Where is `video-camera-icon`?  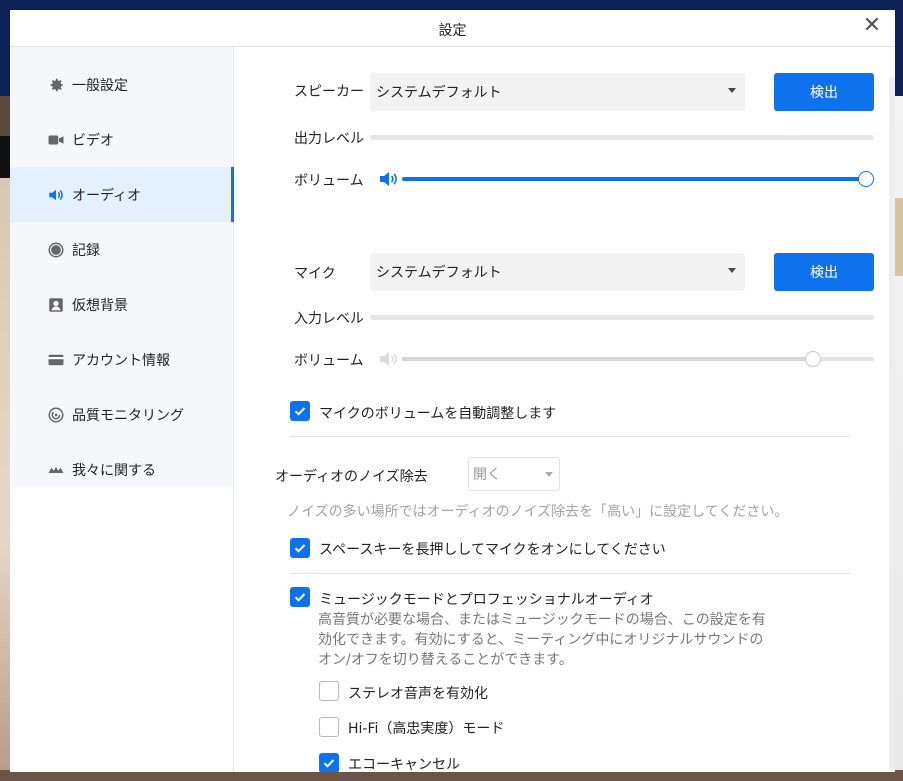
video-camera-icon is located at coordinates (56, 140).